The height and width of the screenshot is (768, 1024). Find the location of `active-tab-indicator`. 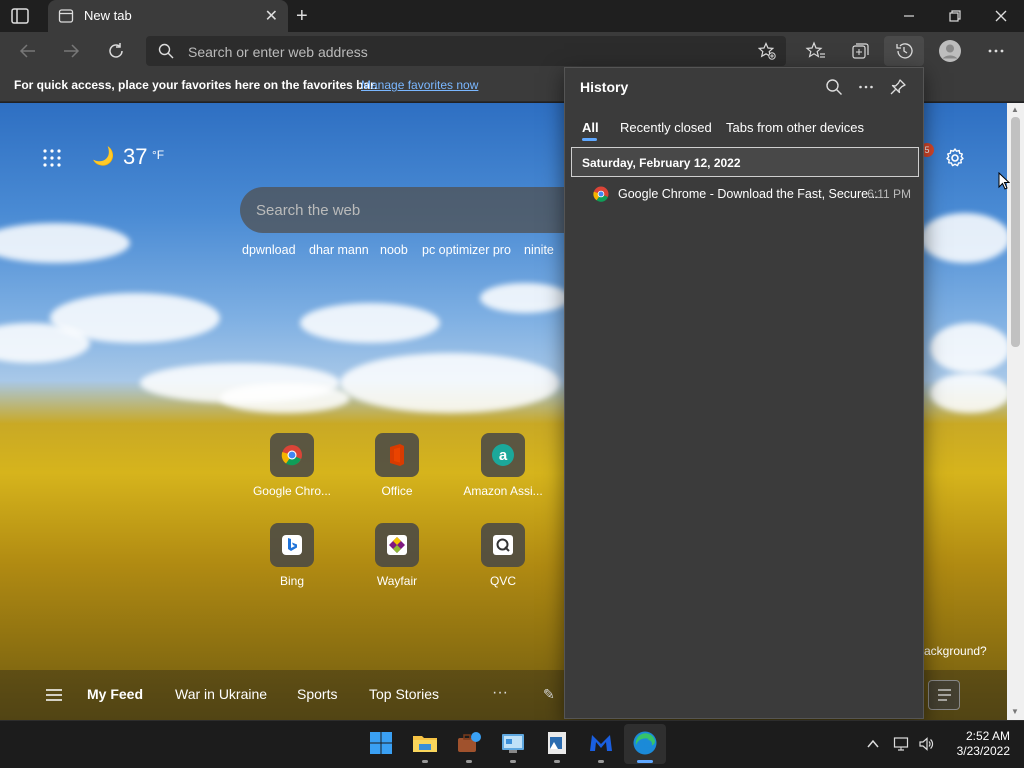

active-tab-indicator is located at coordinates (589, 139).